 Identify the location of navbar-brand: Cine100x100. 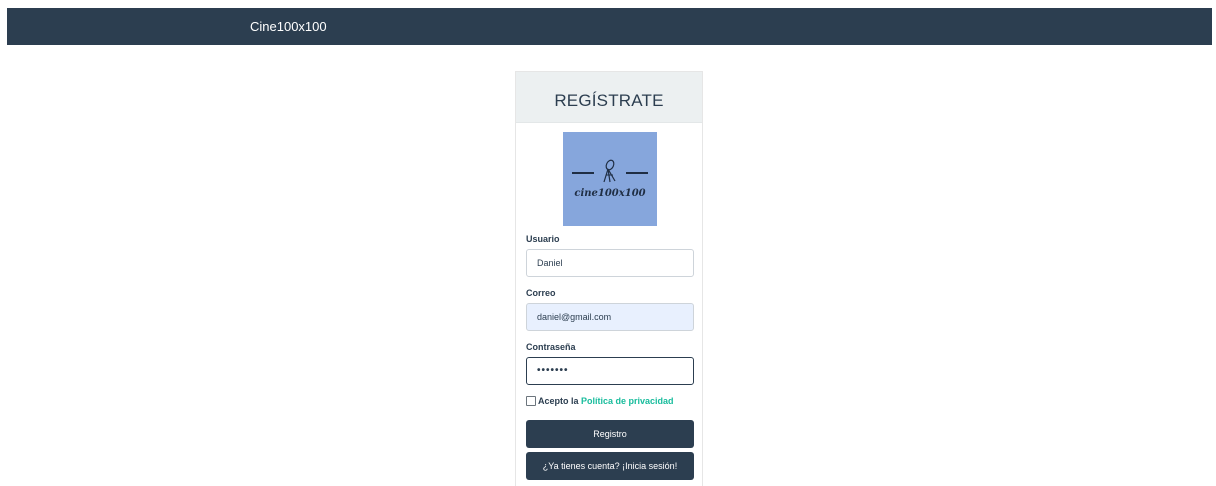
(288, 26).